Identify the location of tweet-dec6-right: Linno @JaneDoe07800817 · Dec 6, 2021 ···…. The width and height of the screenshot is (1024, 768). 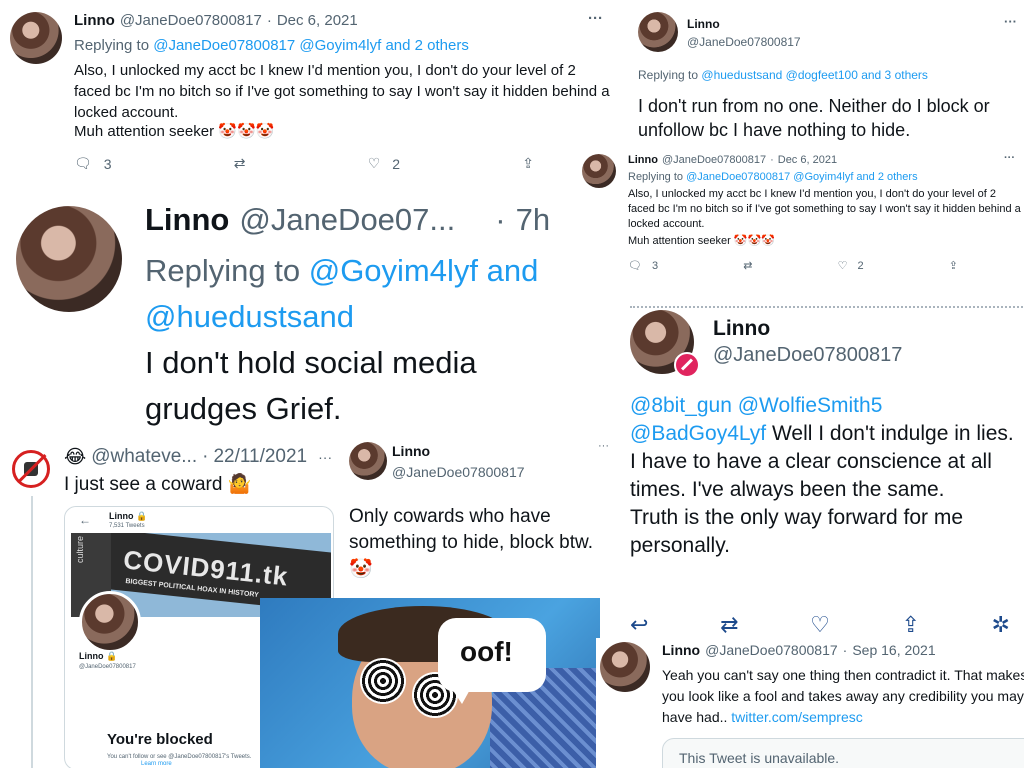
(800, 222).